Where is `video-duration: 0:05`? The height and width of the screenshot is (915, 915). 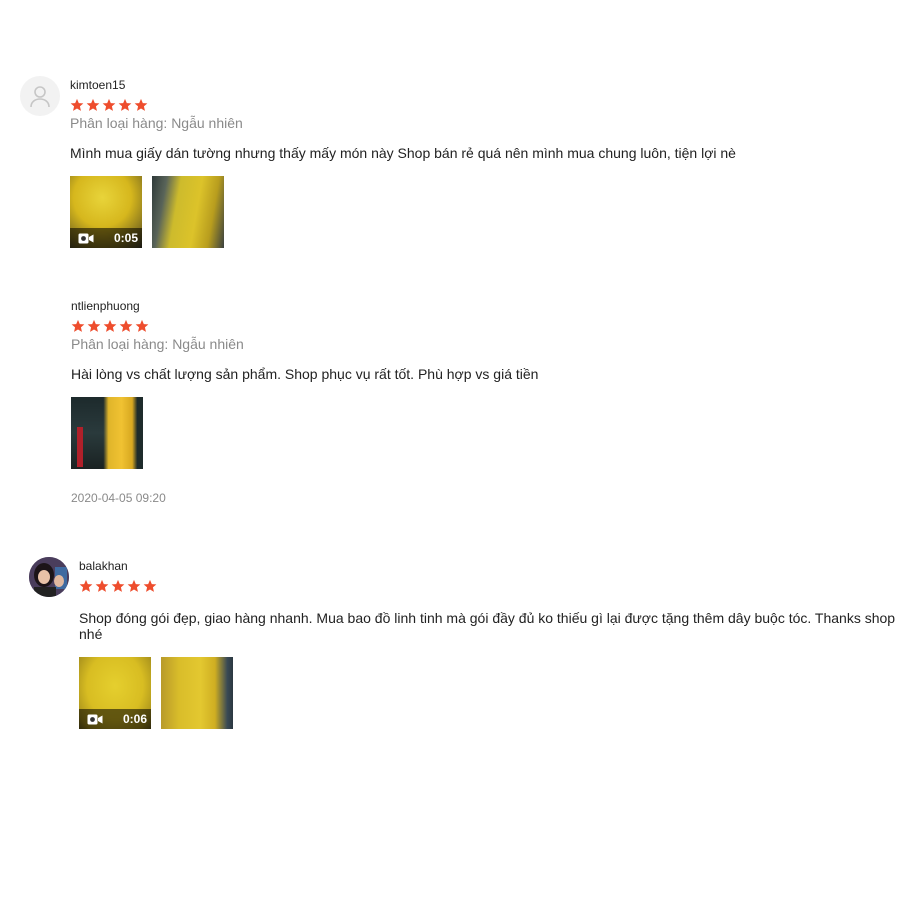 video-duration: 0:05 is located at coordinates (125, 238).